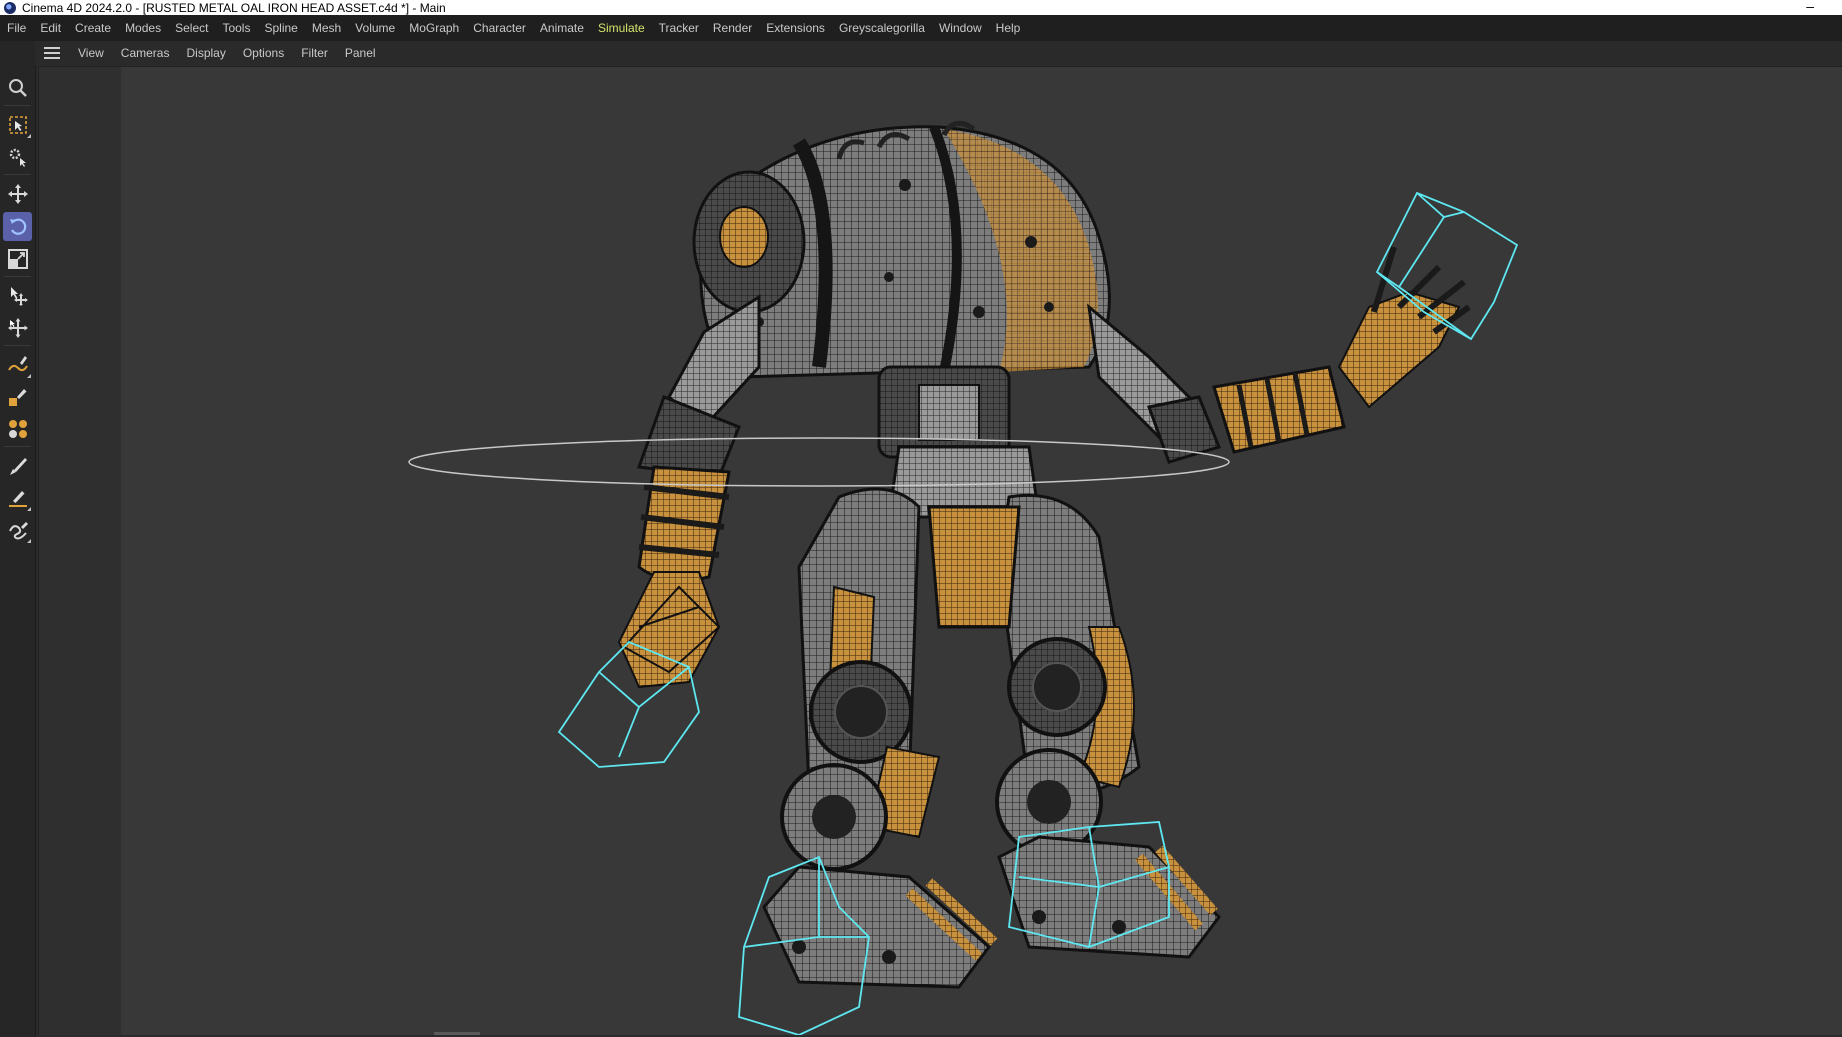 Image resolution: width=1842 pixels, height=1037 pixels. I want to click on menu-help: Help, so click(1008, 28).